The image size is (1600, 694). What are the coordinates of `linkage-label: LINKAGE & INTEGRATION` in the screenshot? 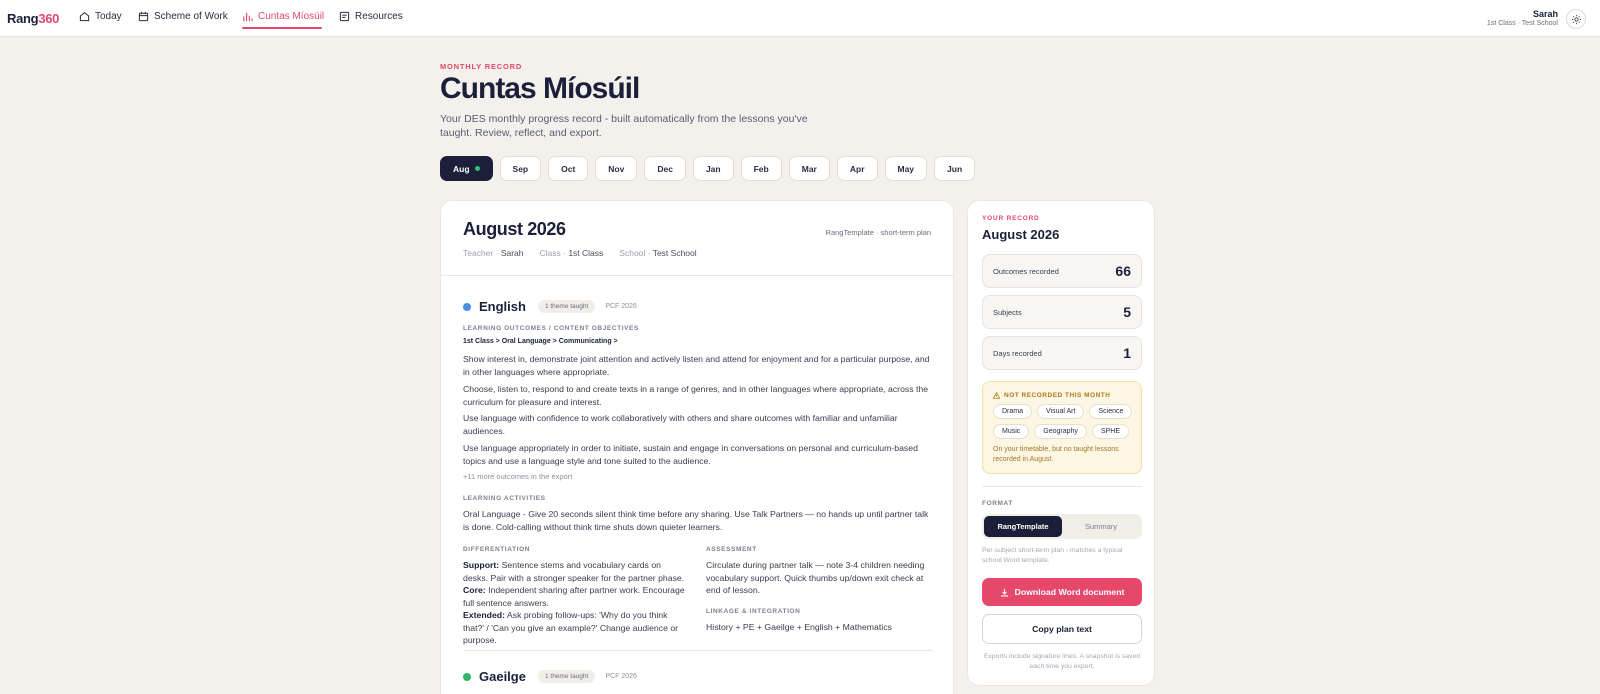 It's located at (753, 611).